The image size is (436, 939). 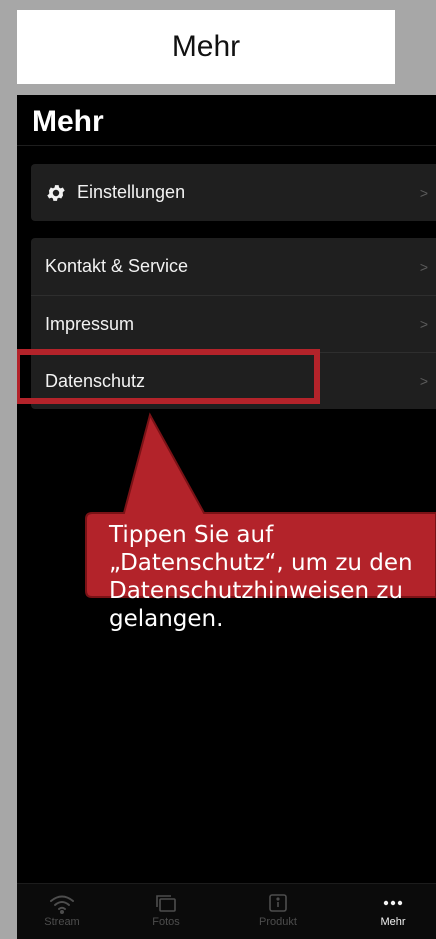 What do you see at coordinates (206, 47) in the screenshot?
I see `instruction-title: Mehr` at bounding box center [206, 47].